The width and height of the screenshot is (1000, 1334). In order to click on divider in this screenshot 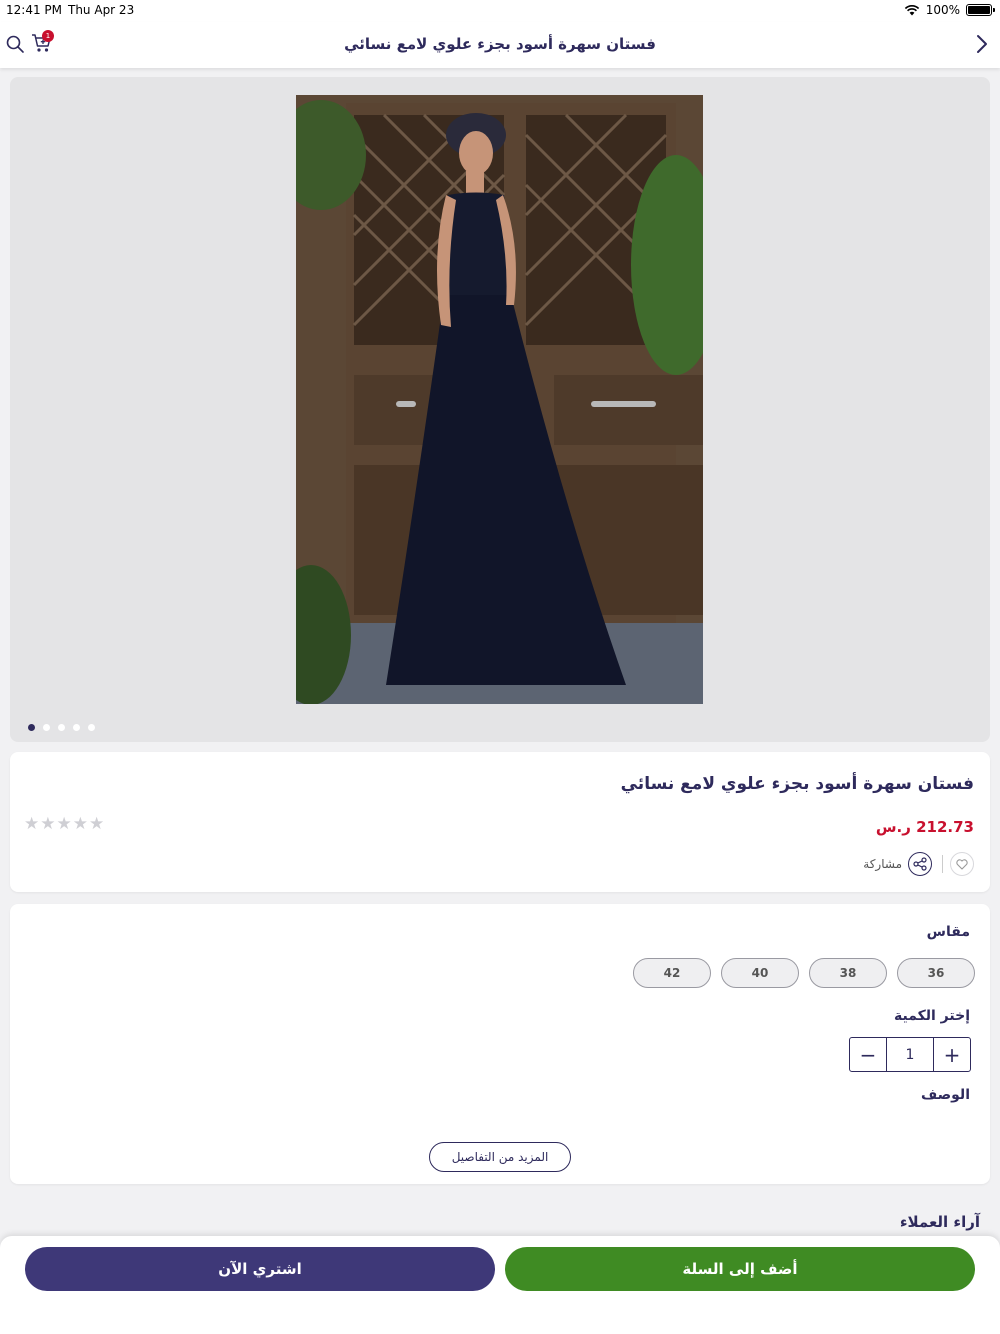, I will do `click(942, 864)`.